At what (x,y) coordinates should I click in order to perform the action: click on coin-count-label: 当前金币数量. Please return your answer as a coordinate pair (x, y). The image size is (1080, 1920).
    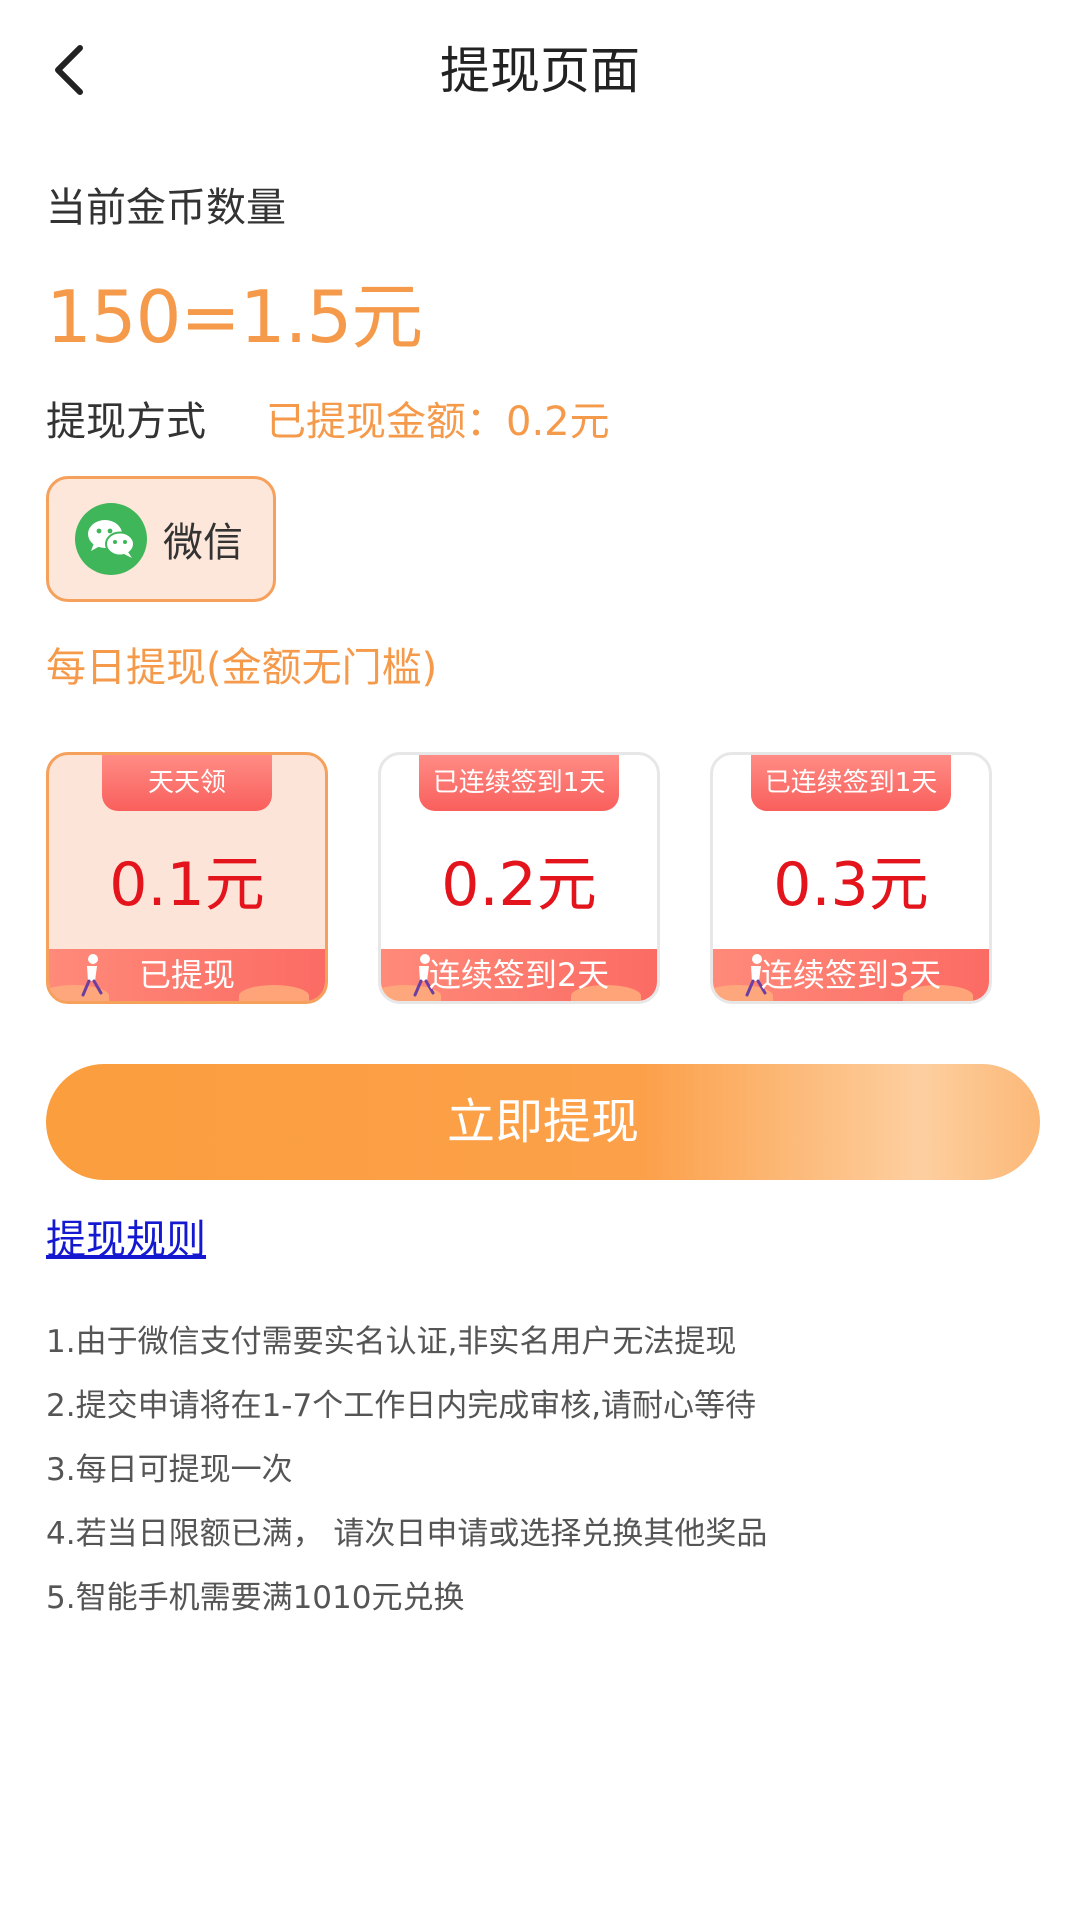
    Looking at the image, I should click on (166, 208).